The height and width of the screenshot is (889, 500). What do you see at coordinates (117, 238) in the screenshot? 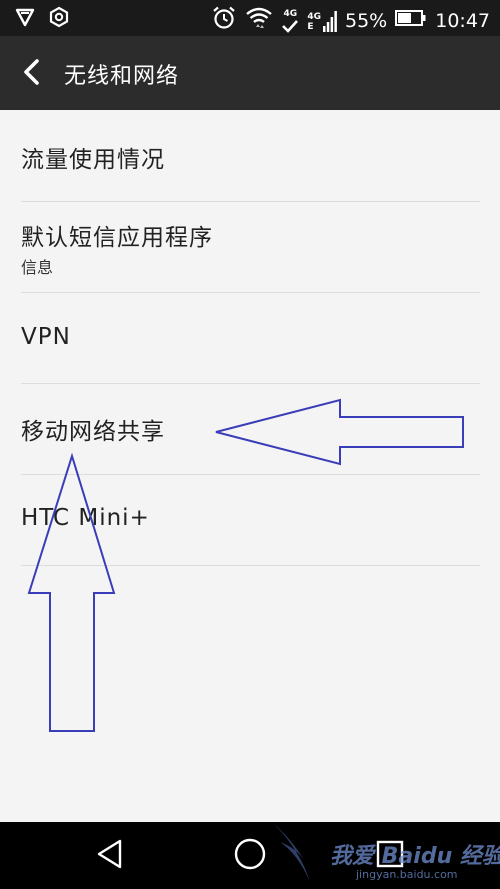
I see `list-item-title: 默认短信应用程序` at bounding box center [117, 238].